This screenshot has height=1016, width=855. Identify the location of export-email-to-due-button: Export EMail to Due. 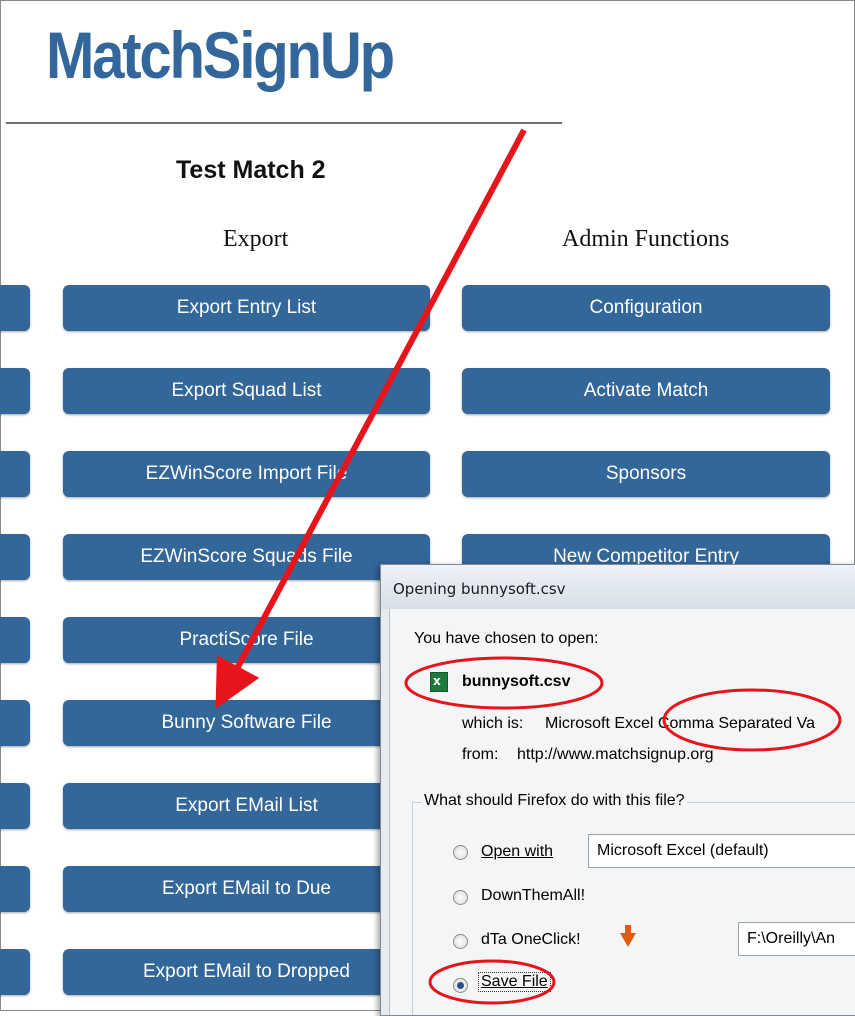
(246, 889).